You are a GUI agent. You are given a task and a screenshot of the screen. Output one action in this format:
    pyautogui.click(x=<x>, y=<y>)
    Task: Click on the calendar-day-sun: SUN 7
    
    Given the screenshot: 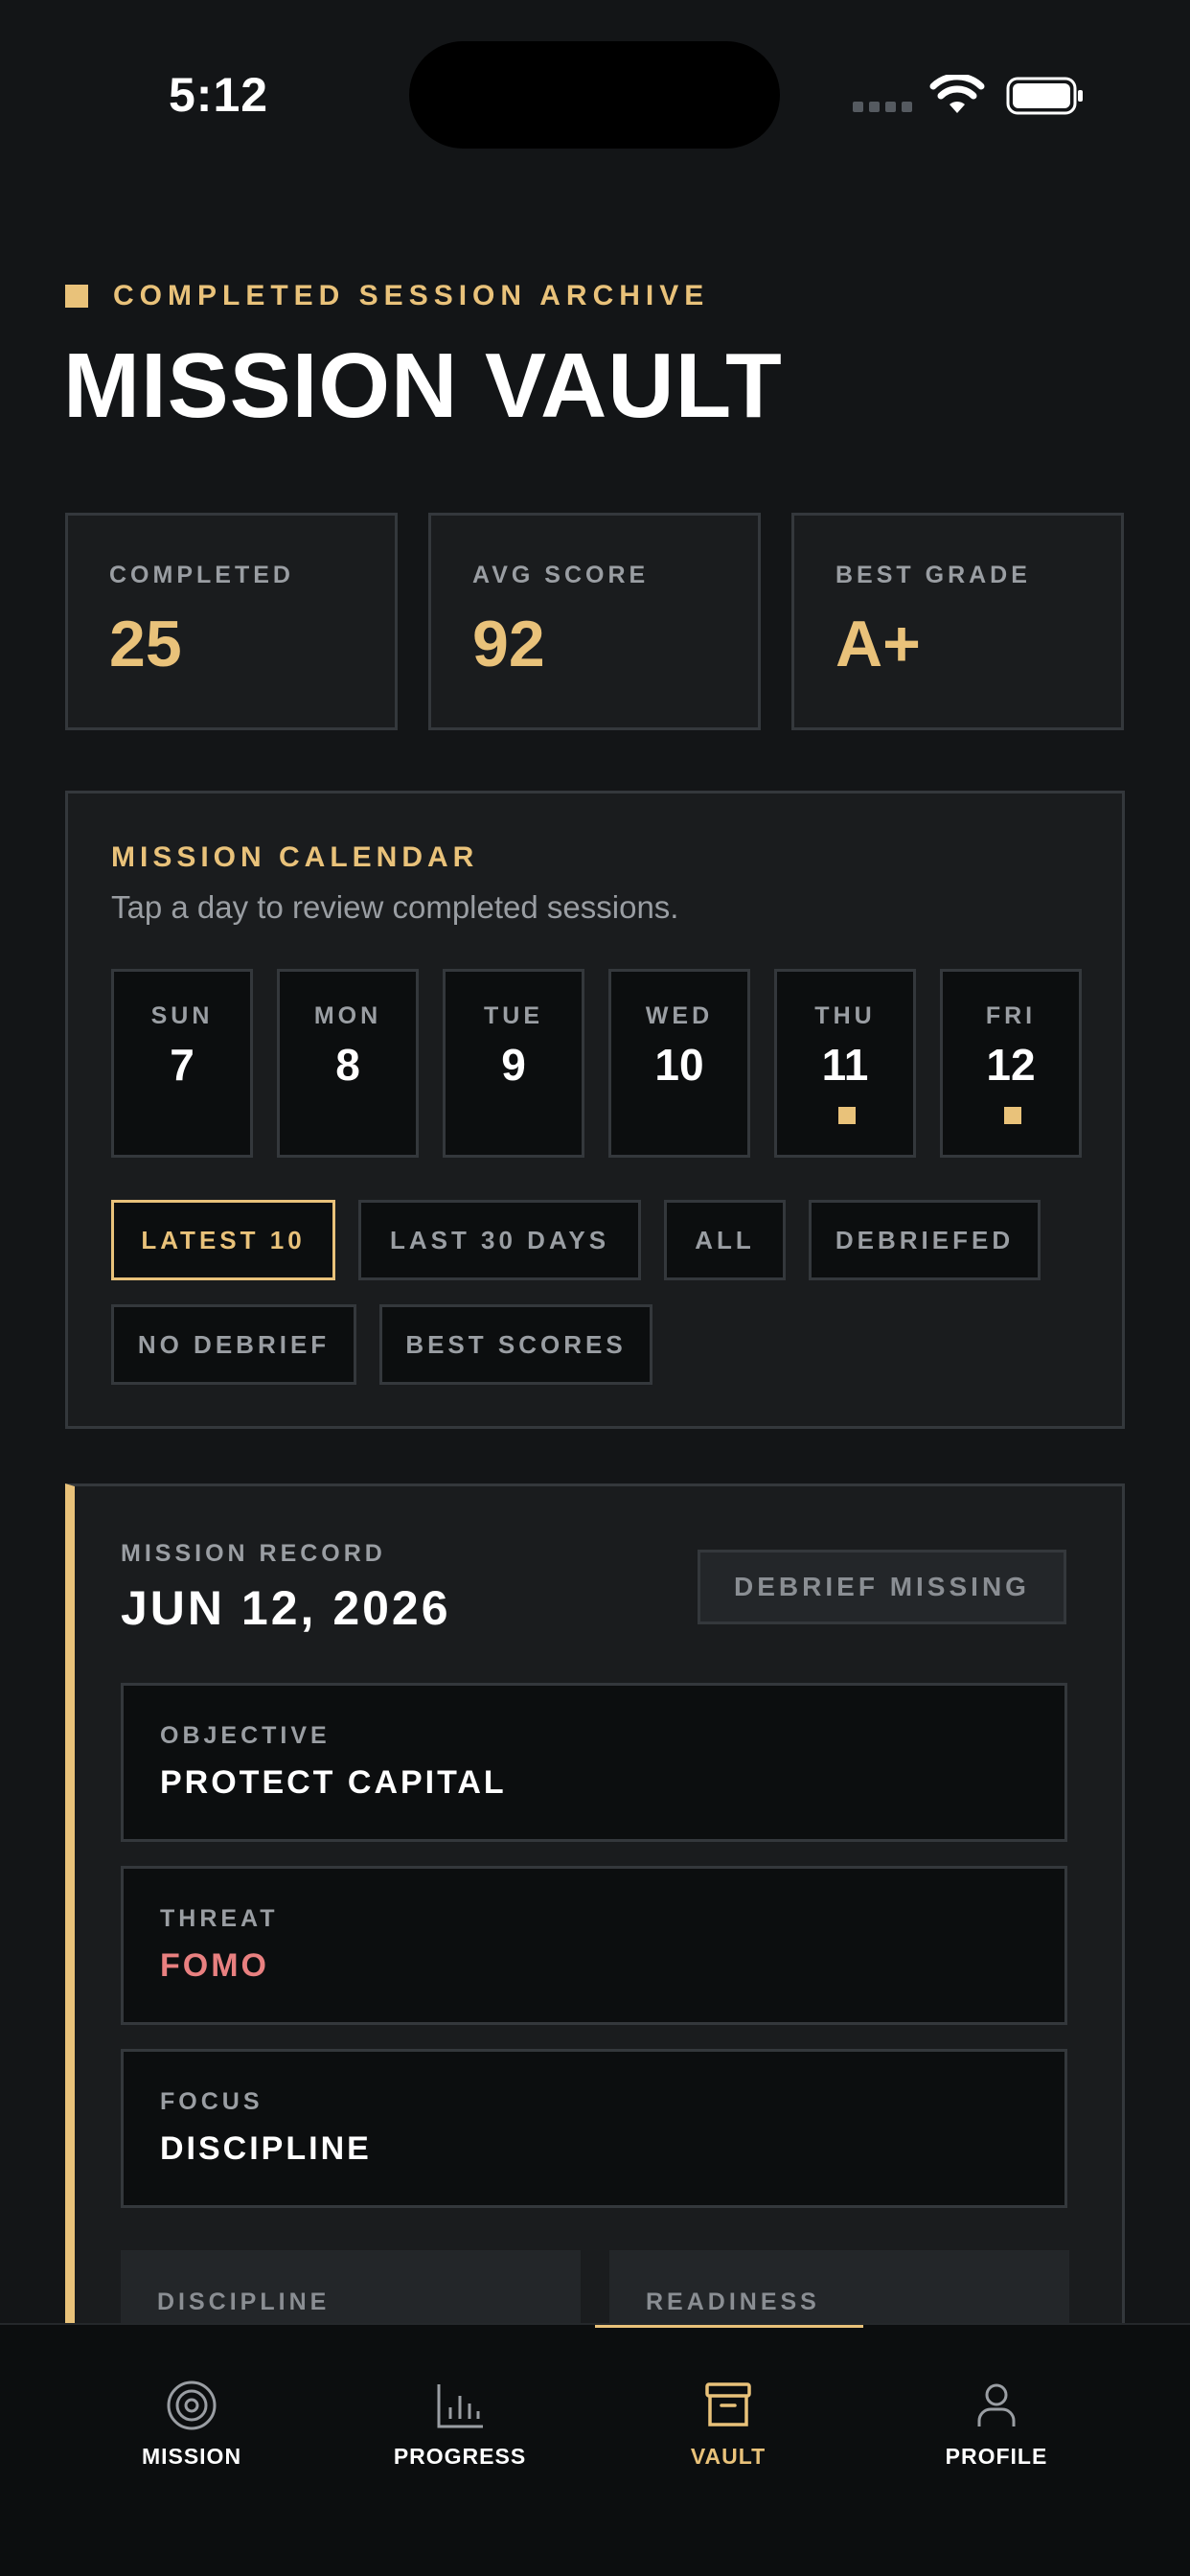 What is the action you would take?
    pyautogui.click(x=182, y=1063)
    